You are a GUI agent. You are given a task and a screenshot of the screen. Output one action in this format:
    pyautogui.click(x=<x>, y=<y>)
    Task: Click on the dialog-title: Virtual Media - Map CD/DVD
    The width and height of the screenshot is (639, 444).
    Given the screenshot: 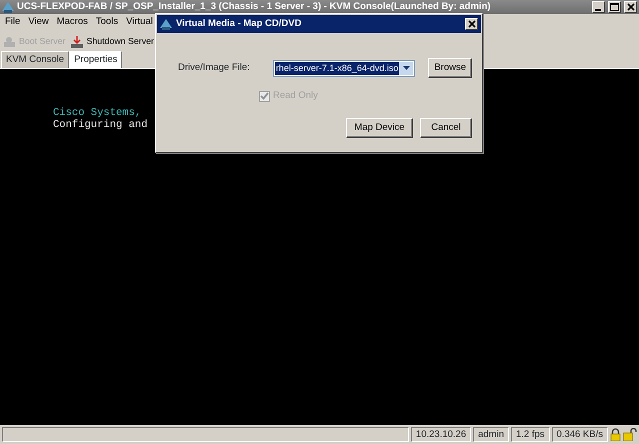 What is the action you would take?
    pyautogui.click(x=239, y=23)
    